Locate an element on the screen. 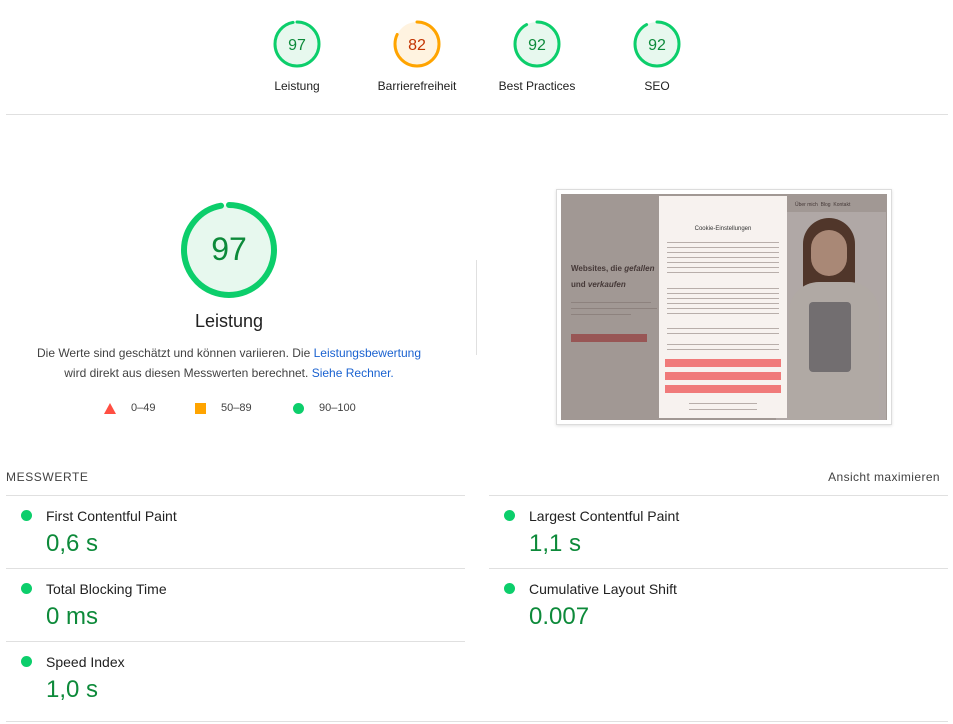 The image size is (953, 724). metric-cumulative-layout-shift: Cumulative Layout Shift 0.007 is located at coordinates (709, 605).